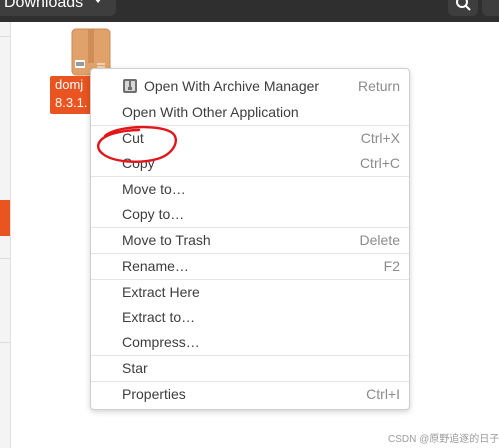 This screenshot has height=448, width=499. What do you see at coordinates (138, 163) in the screenshot?
I see `menu-item-label: Copy` at bounding box center [138, 163].